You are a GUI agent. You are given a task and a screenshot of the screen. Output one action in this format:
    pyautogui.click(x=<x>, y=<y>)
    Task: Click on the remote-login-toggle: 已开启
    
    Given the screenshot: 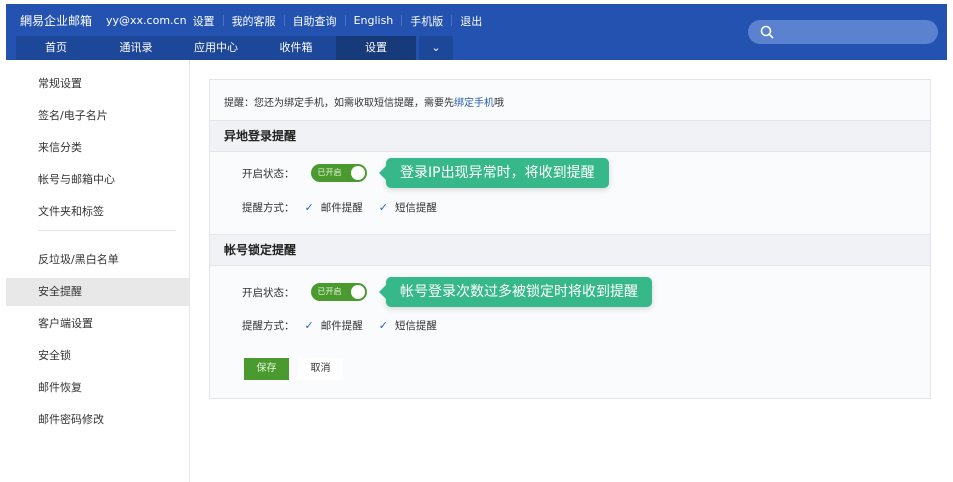 What is the action you would take?
    pyautogui.click(x=338, y=173)
    